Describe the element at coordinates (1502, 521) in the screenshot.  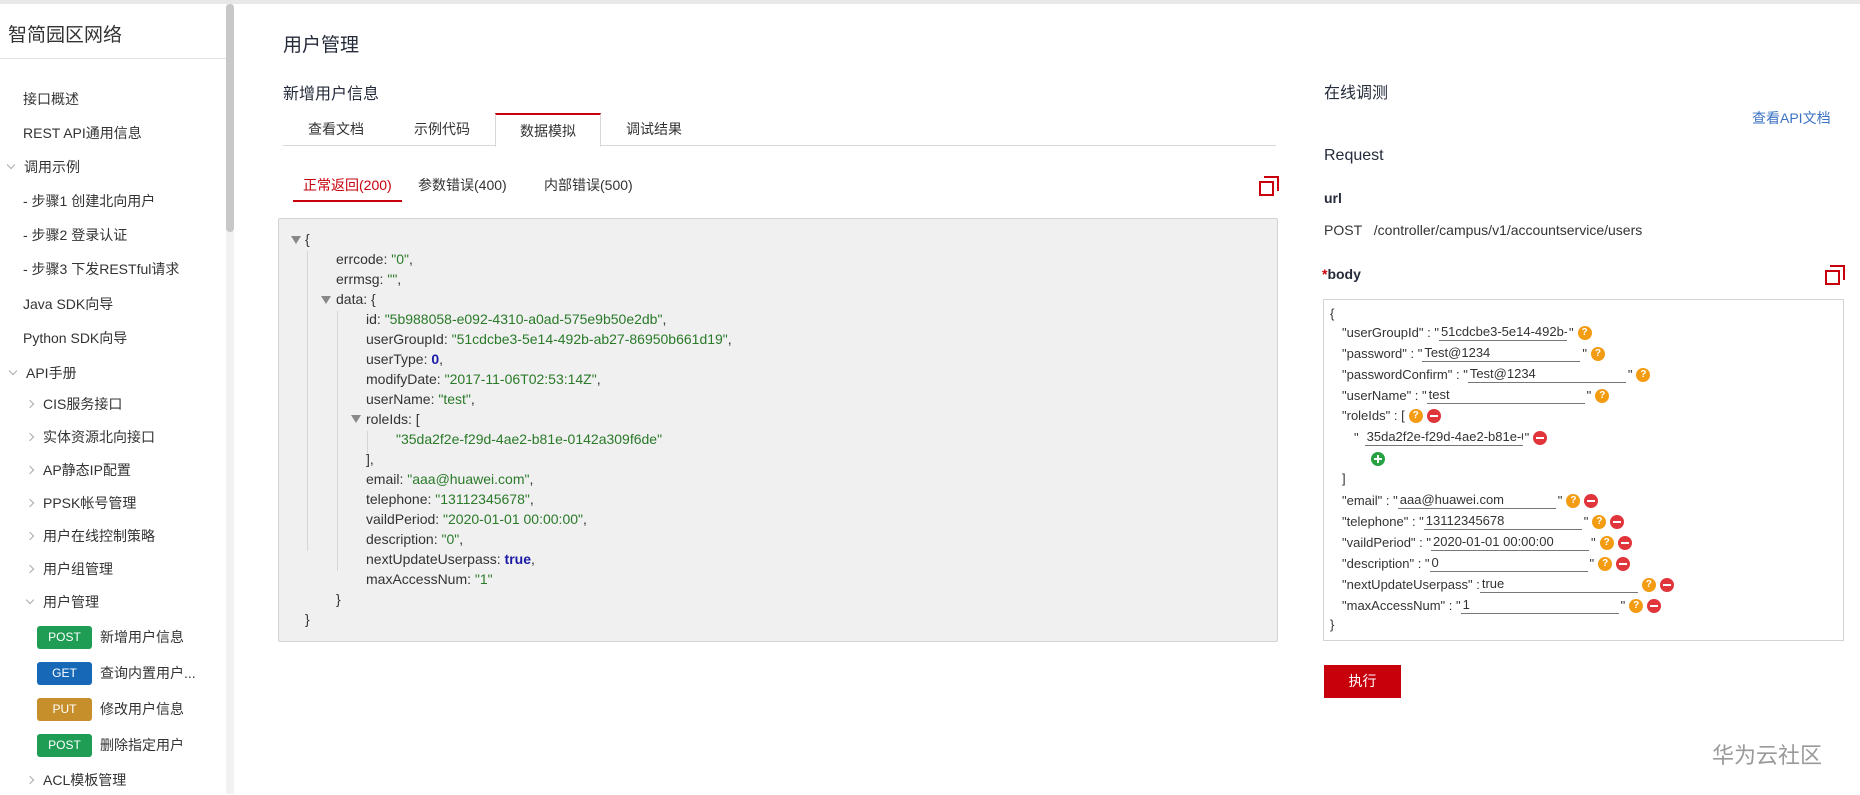
I see `telephone-input: 13112345678` at that location.